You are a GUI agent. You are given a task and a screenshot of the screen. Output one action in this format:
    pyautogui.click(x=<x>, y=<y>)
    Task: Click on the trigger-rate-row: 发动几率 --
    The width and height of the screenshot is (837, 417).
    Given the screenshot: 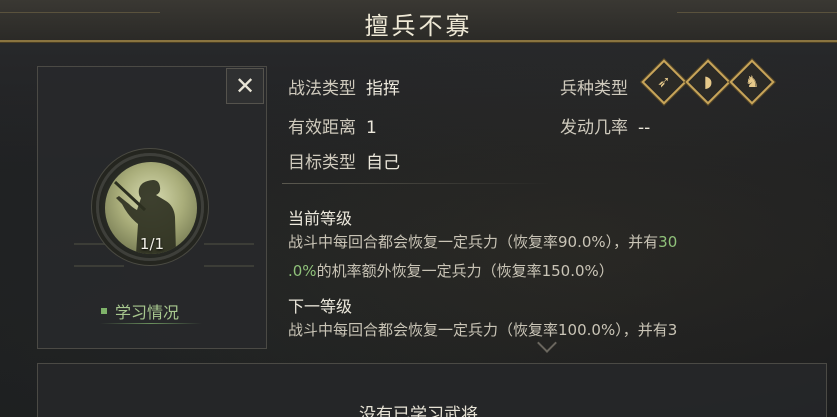 What is the action you would take?
    pyautogui.click(x=605, y=125)
    